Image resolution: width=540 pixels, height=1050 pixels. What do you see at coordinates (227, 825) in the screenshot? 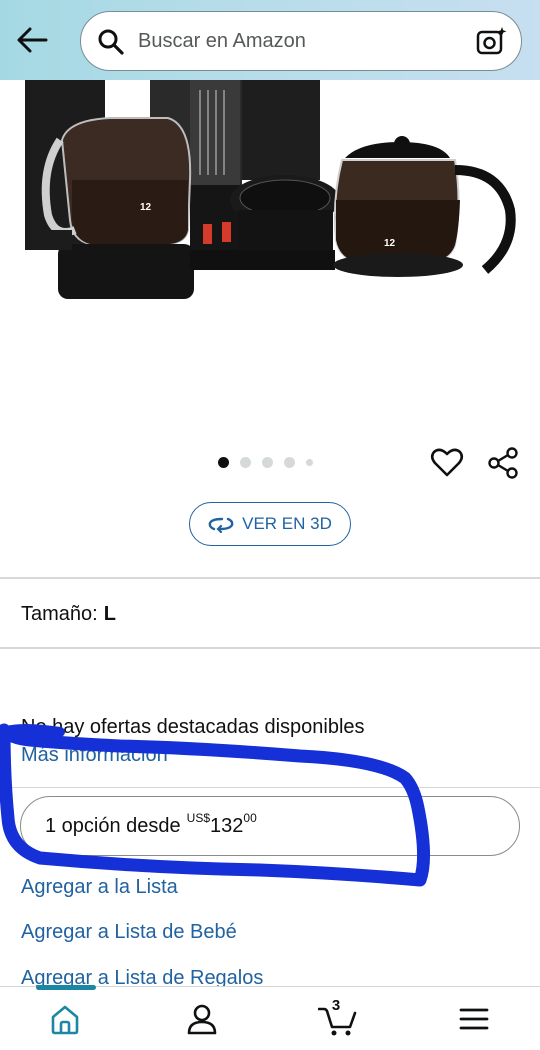
I see `price-whole: 132` at bounding box center [227, 825].